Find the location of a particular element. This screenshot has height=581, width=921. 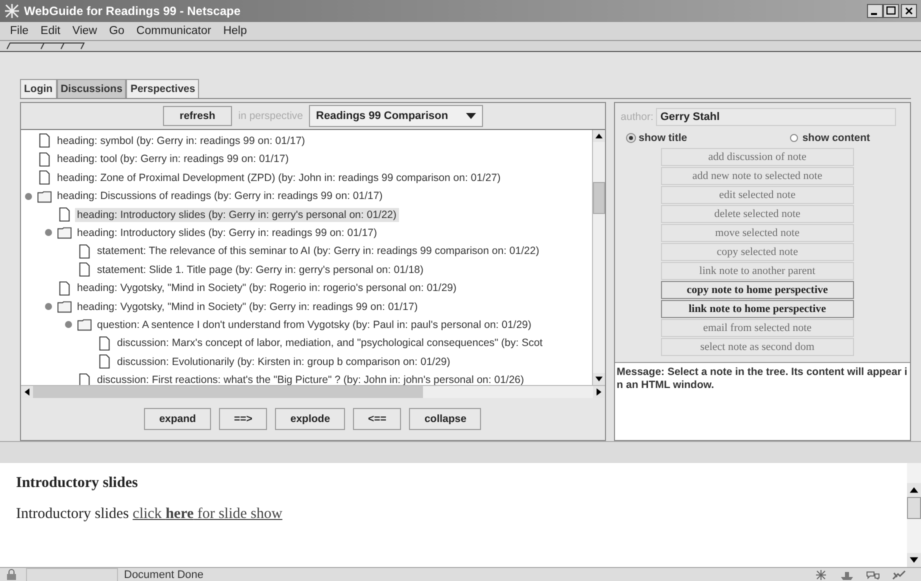

horizontal-scrollbar is located at coordinates (313, 391).